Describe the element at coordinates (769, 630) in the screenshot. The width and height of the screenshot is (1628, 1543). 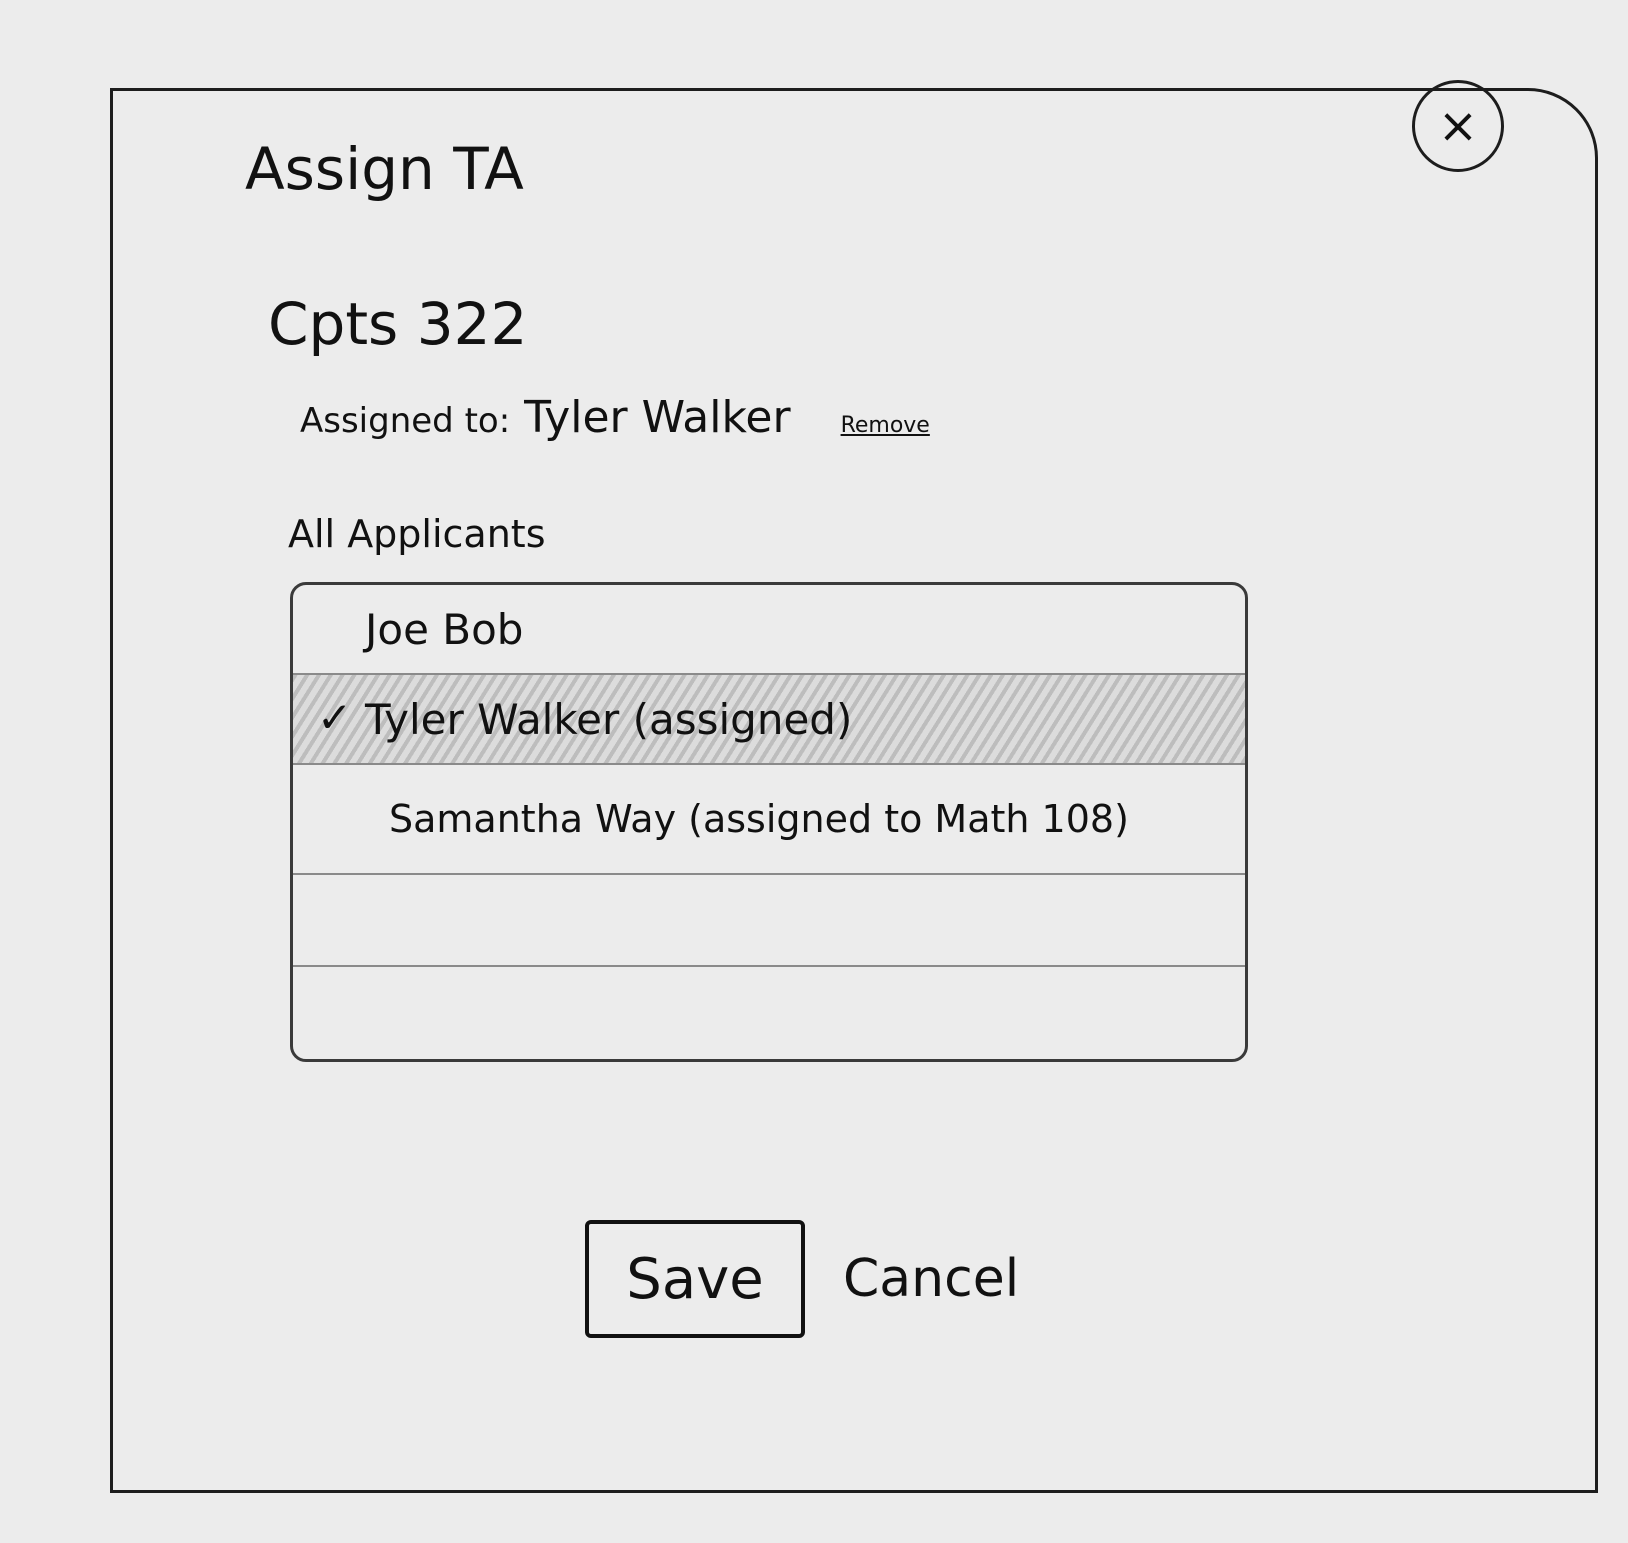
I see `list-item-joe-bob: Joe Bob` at that location.